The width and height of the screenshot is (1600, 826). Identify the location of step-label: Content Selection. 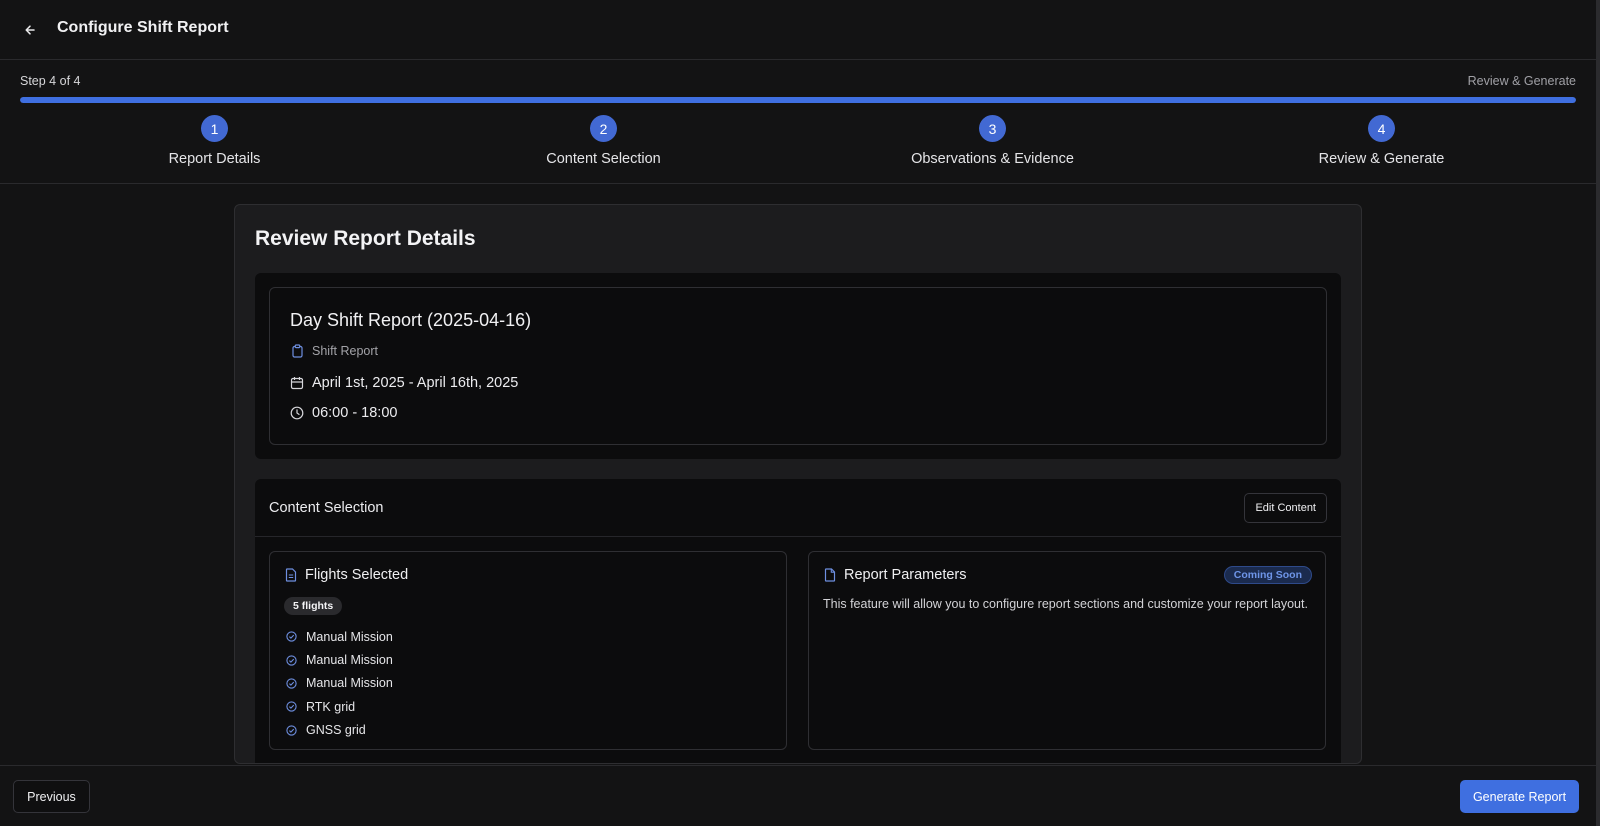
(603, 159).